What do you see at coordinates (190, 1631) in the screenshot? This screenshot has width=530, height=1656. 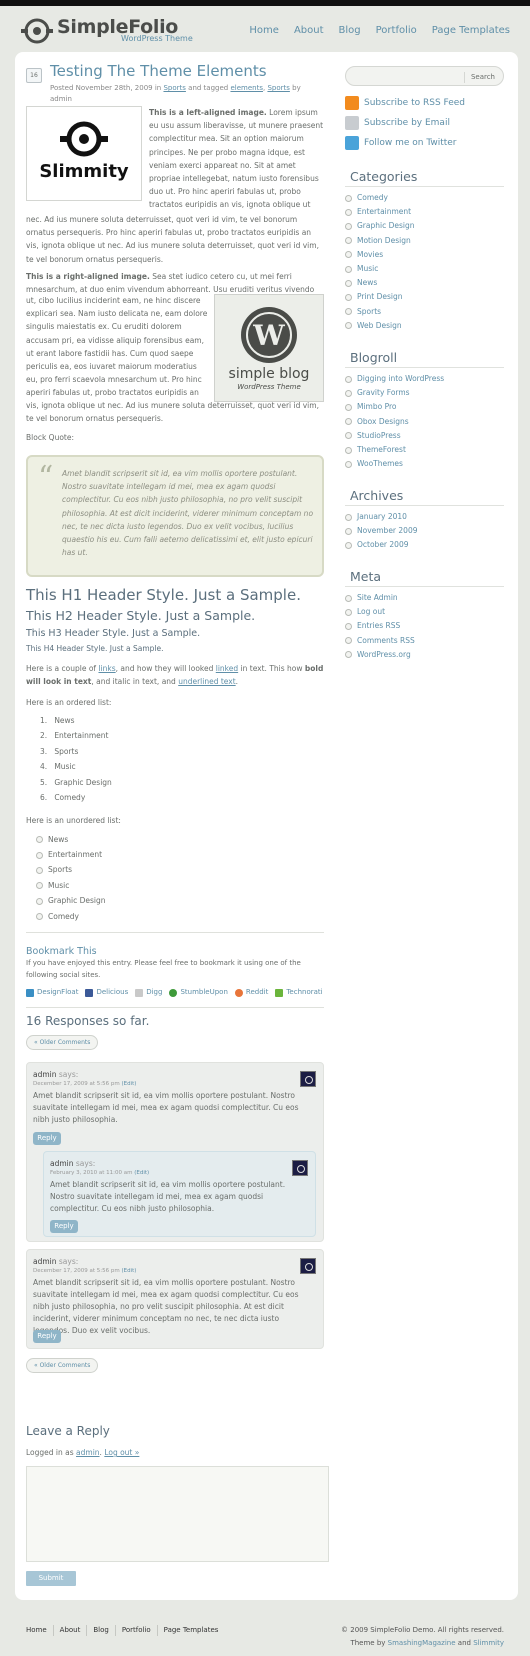 I see `footer-page-templates: Page Templates` at bounding box center [190, 1631].